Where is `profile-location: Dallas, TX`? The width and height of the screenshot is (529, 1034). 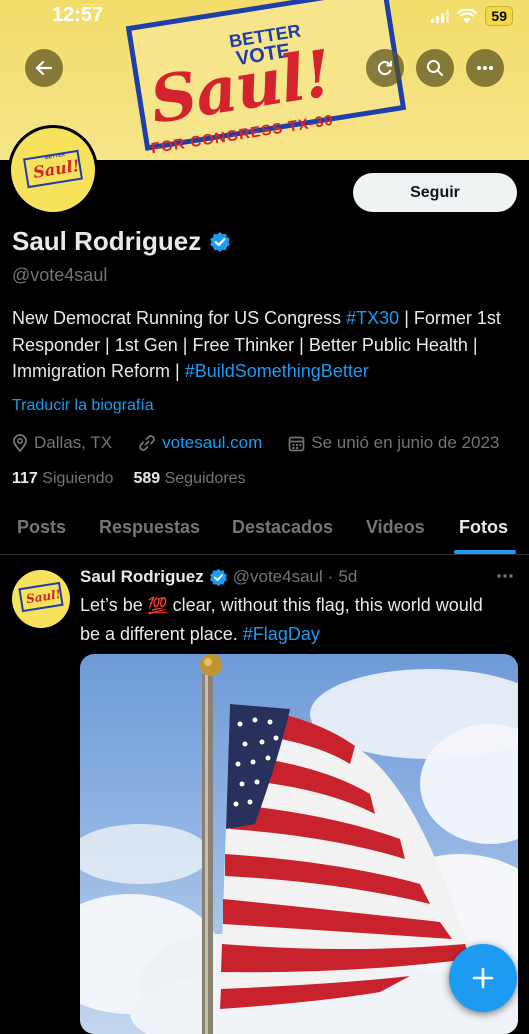
profile-location: Dallas, TX is located at coordinates (73, 442).